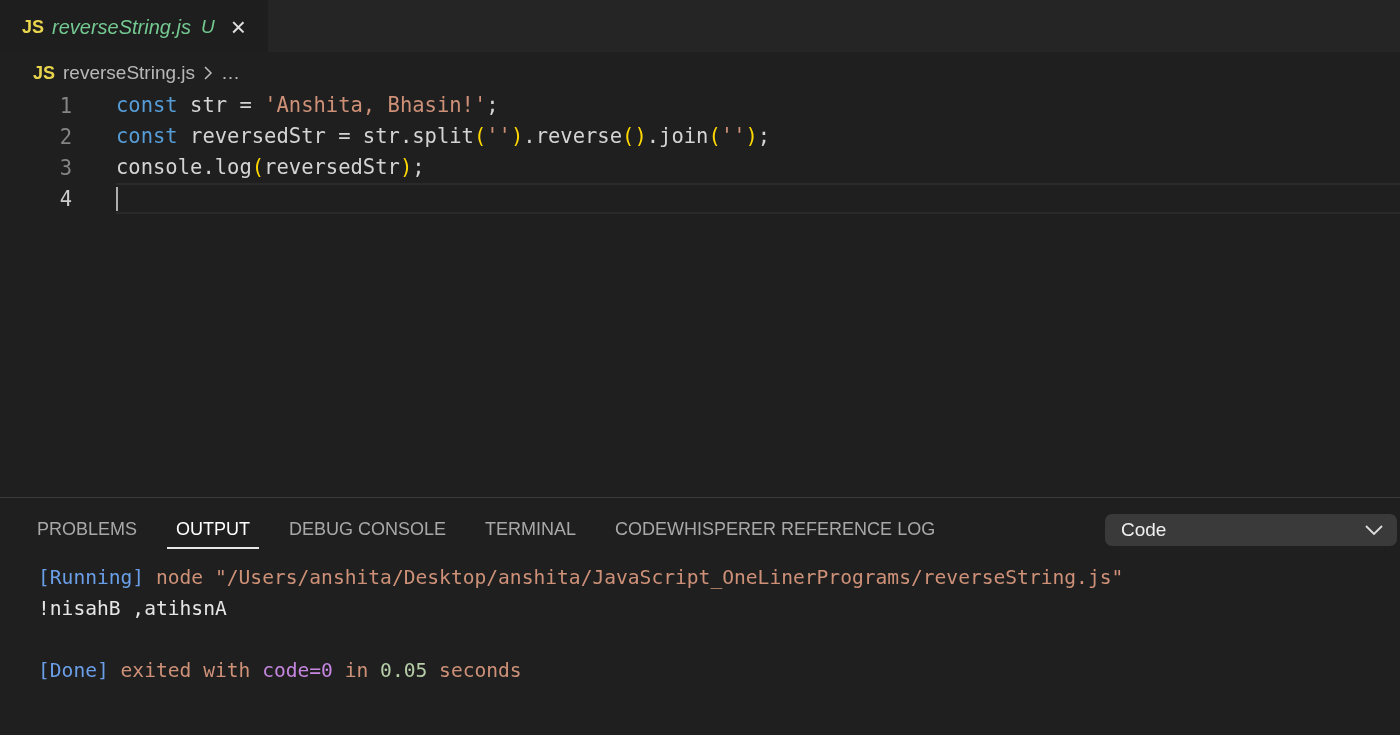 The image size is (1400, 735). I want to click on line-number: 4, so click(65, 198).